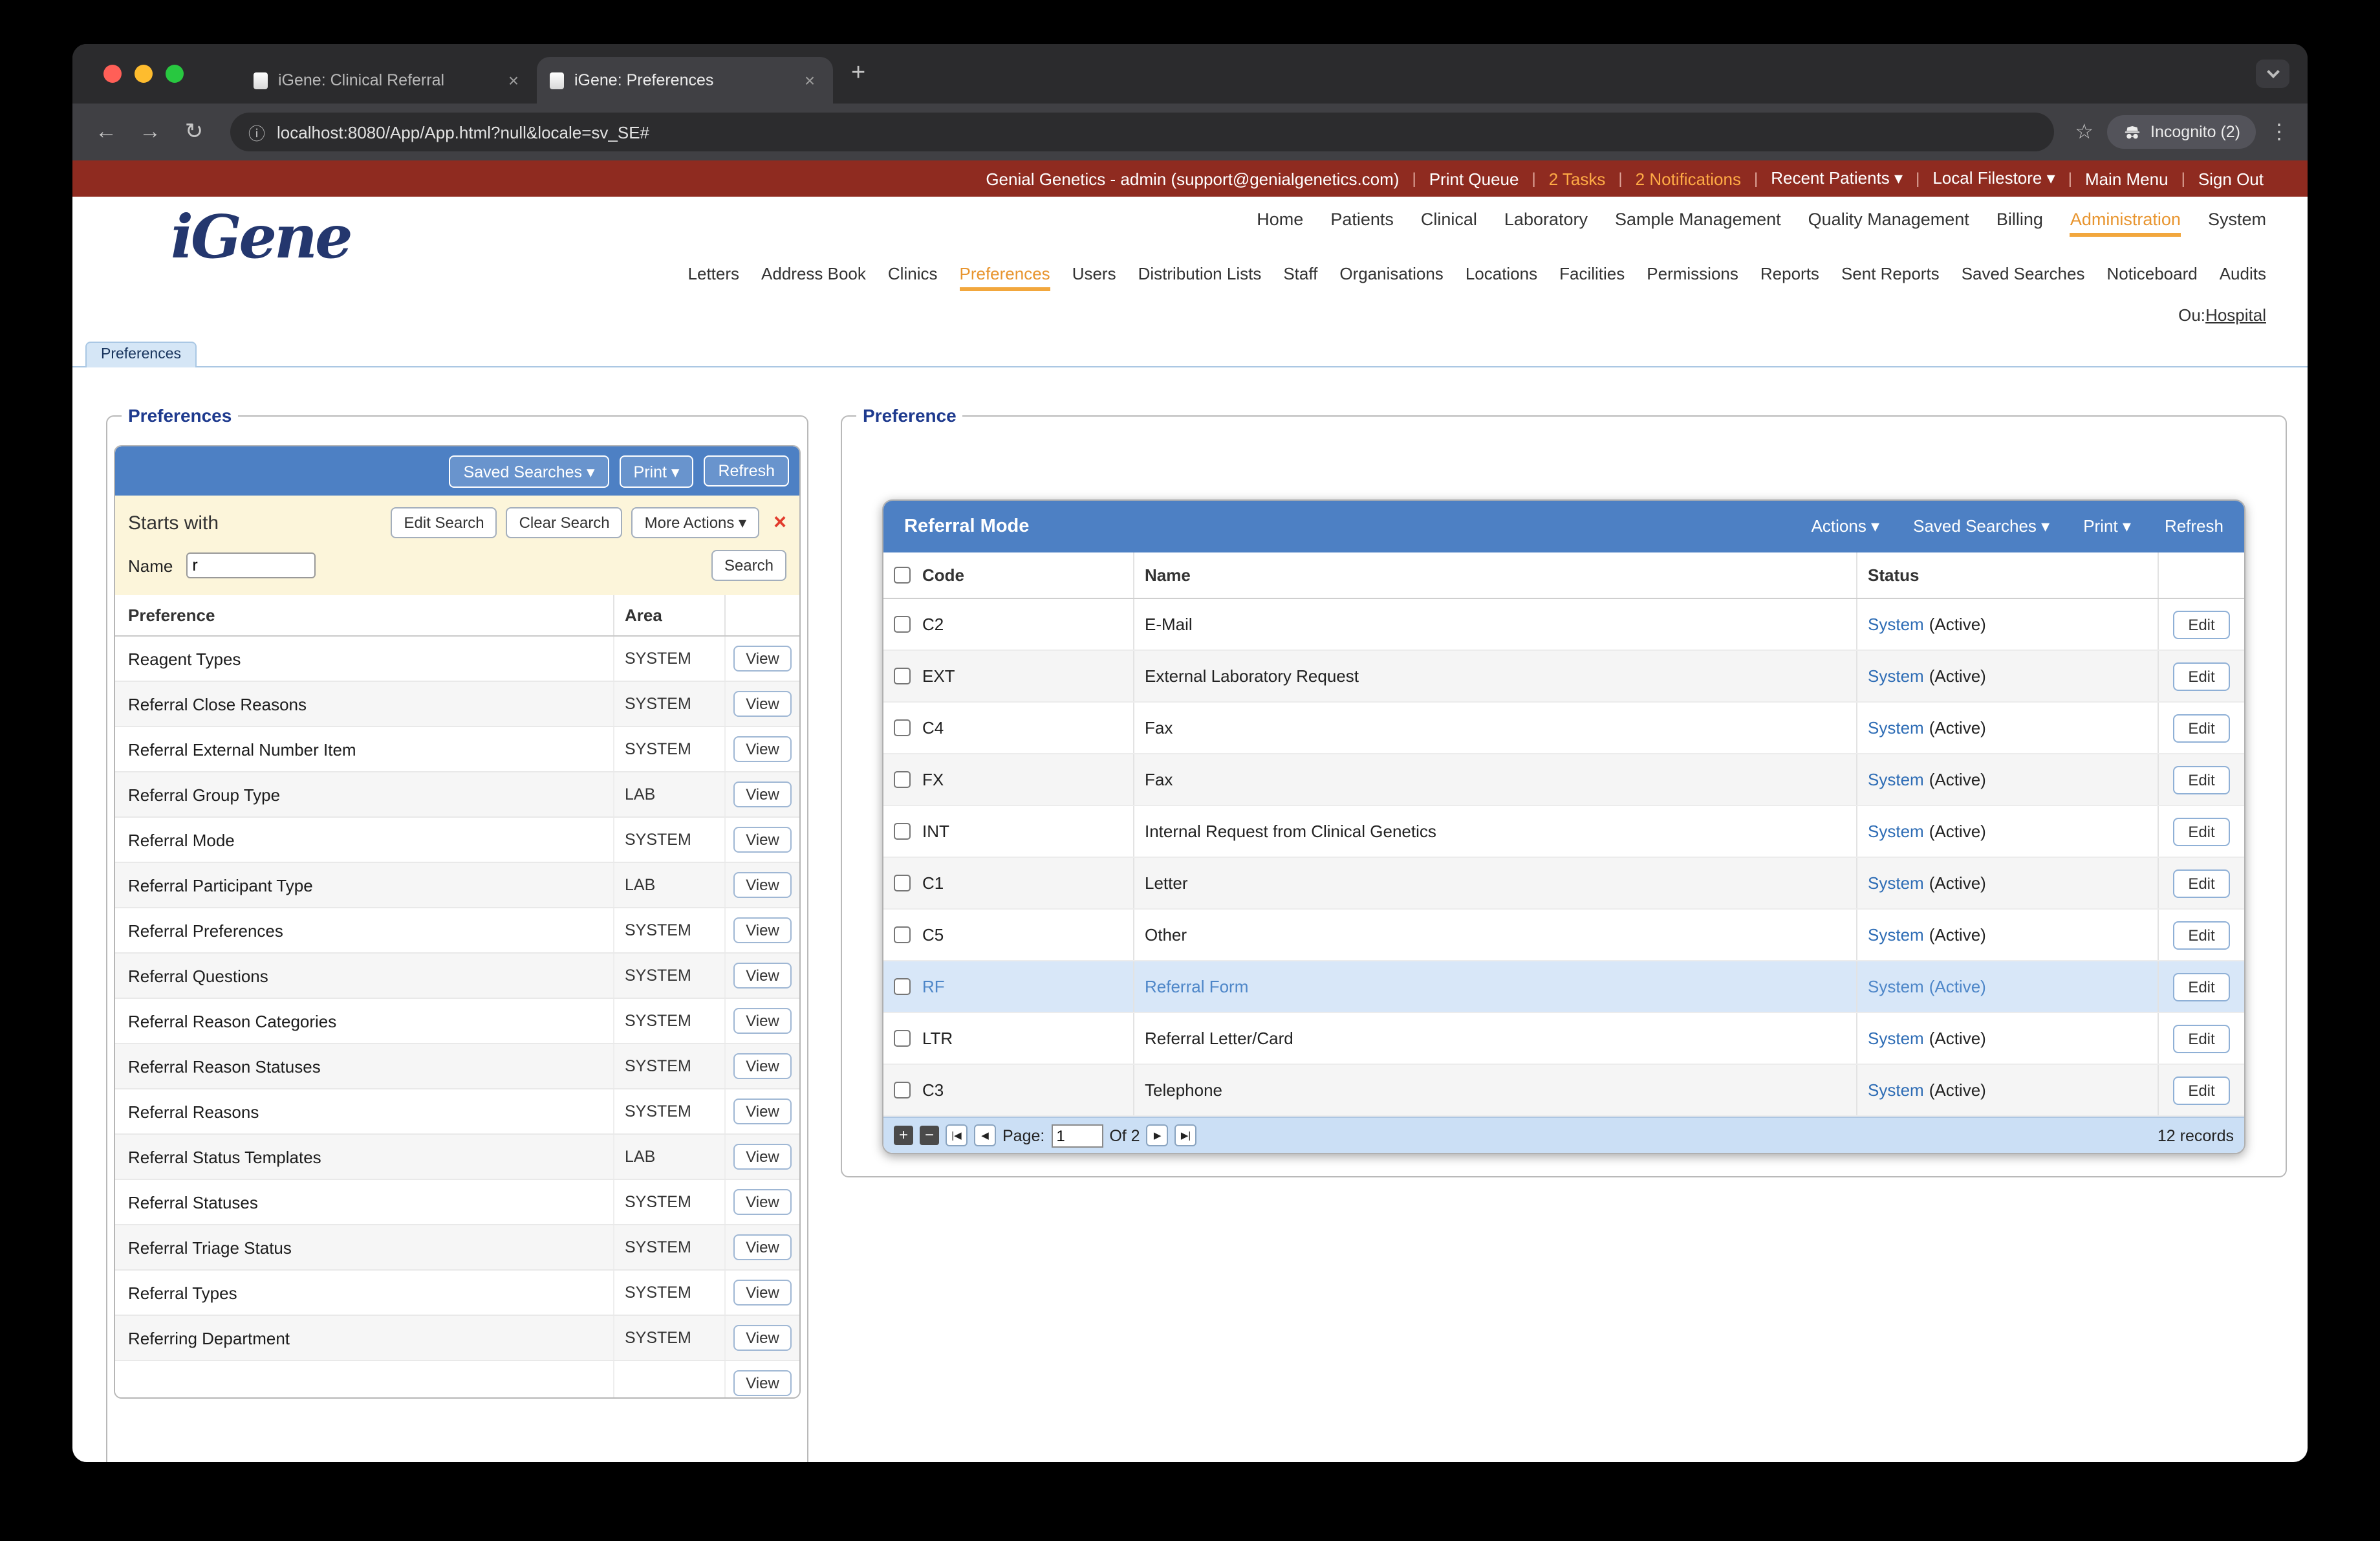 The image size is (2380, 1541). I want to click on nav-sample-management: Sample Management, so click(1698, 223).